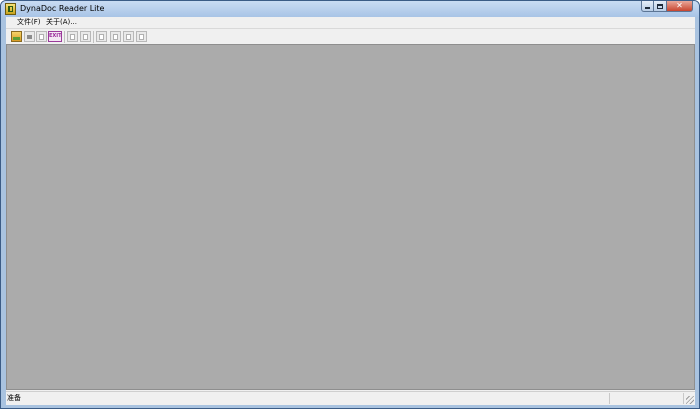 The height and width of the screenshot is (409, 700). Describe the element at coordinates (115, 36) in the screenshot. I see `page-prev-icon` at that location.